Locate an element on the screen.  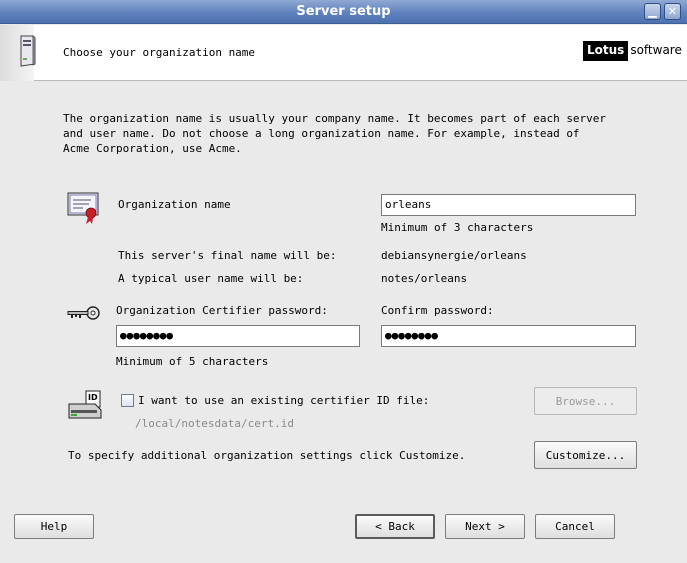
password-hint: Minimum of 5 characters is located at coordinates (192, 361).